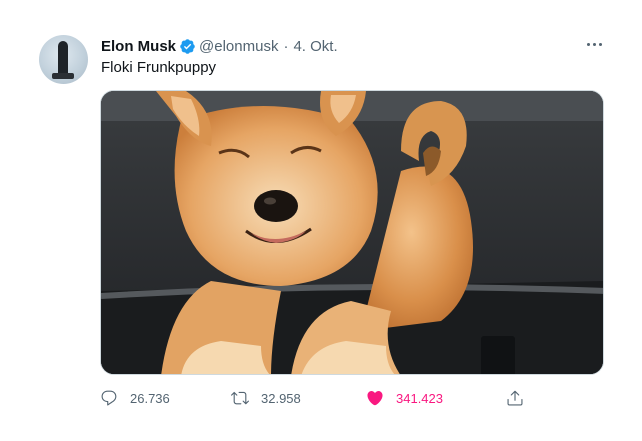  What do you see at coordinates (138, 46) in the screenshot?
I see `author-name: Elon Musk` at bounding box center [138, 46].